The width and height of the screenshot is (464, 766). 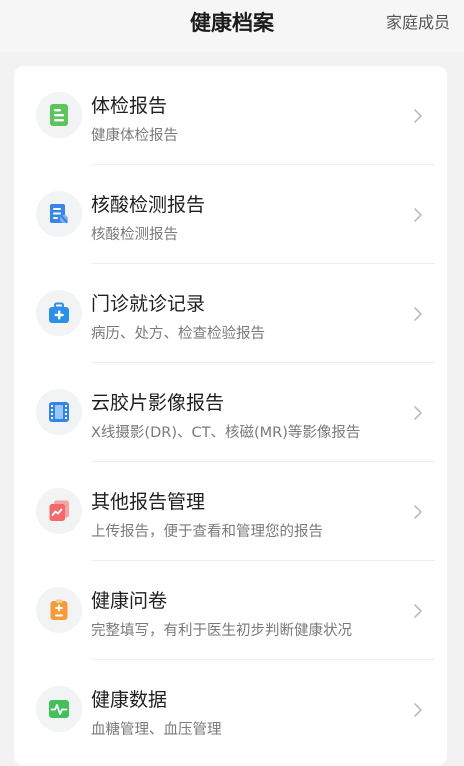 I want to click on checkup-report-icon, so click(x=59, y=115).